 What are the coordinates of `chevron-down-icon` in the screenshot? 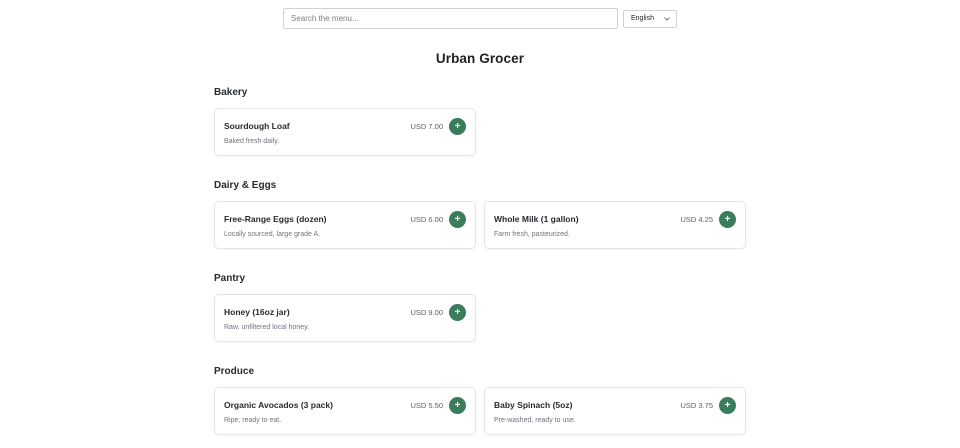 It's located at (667, 18).